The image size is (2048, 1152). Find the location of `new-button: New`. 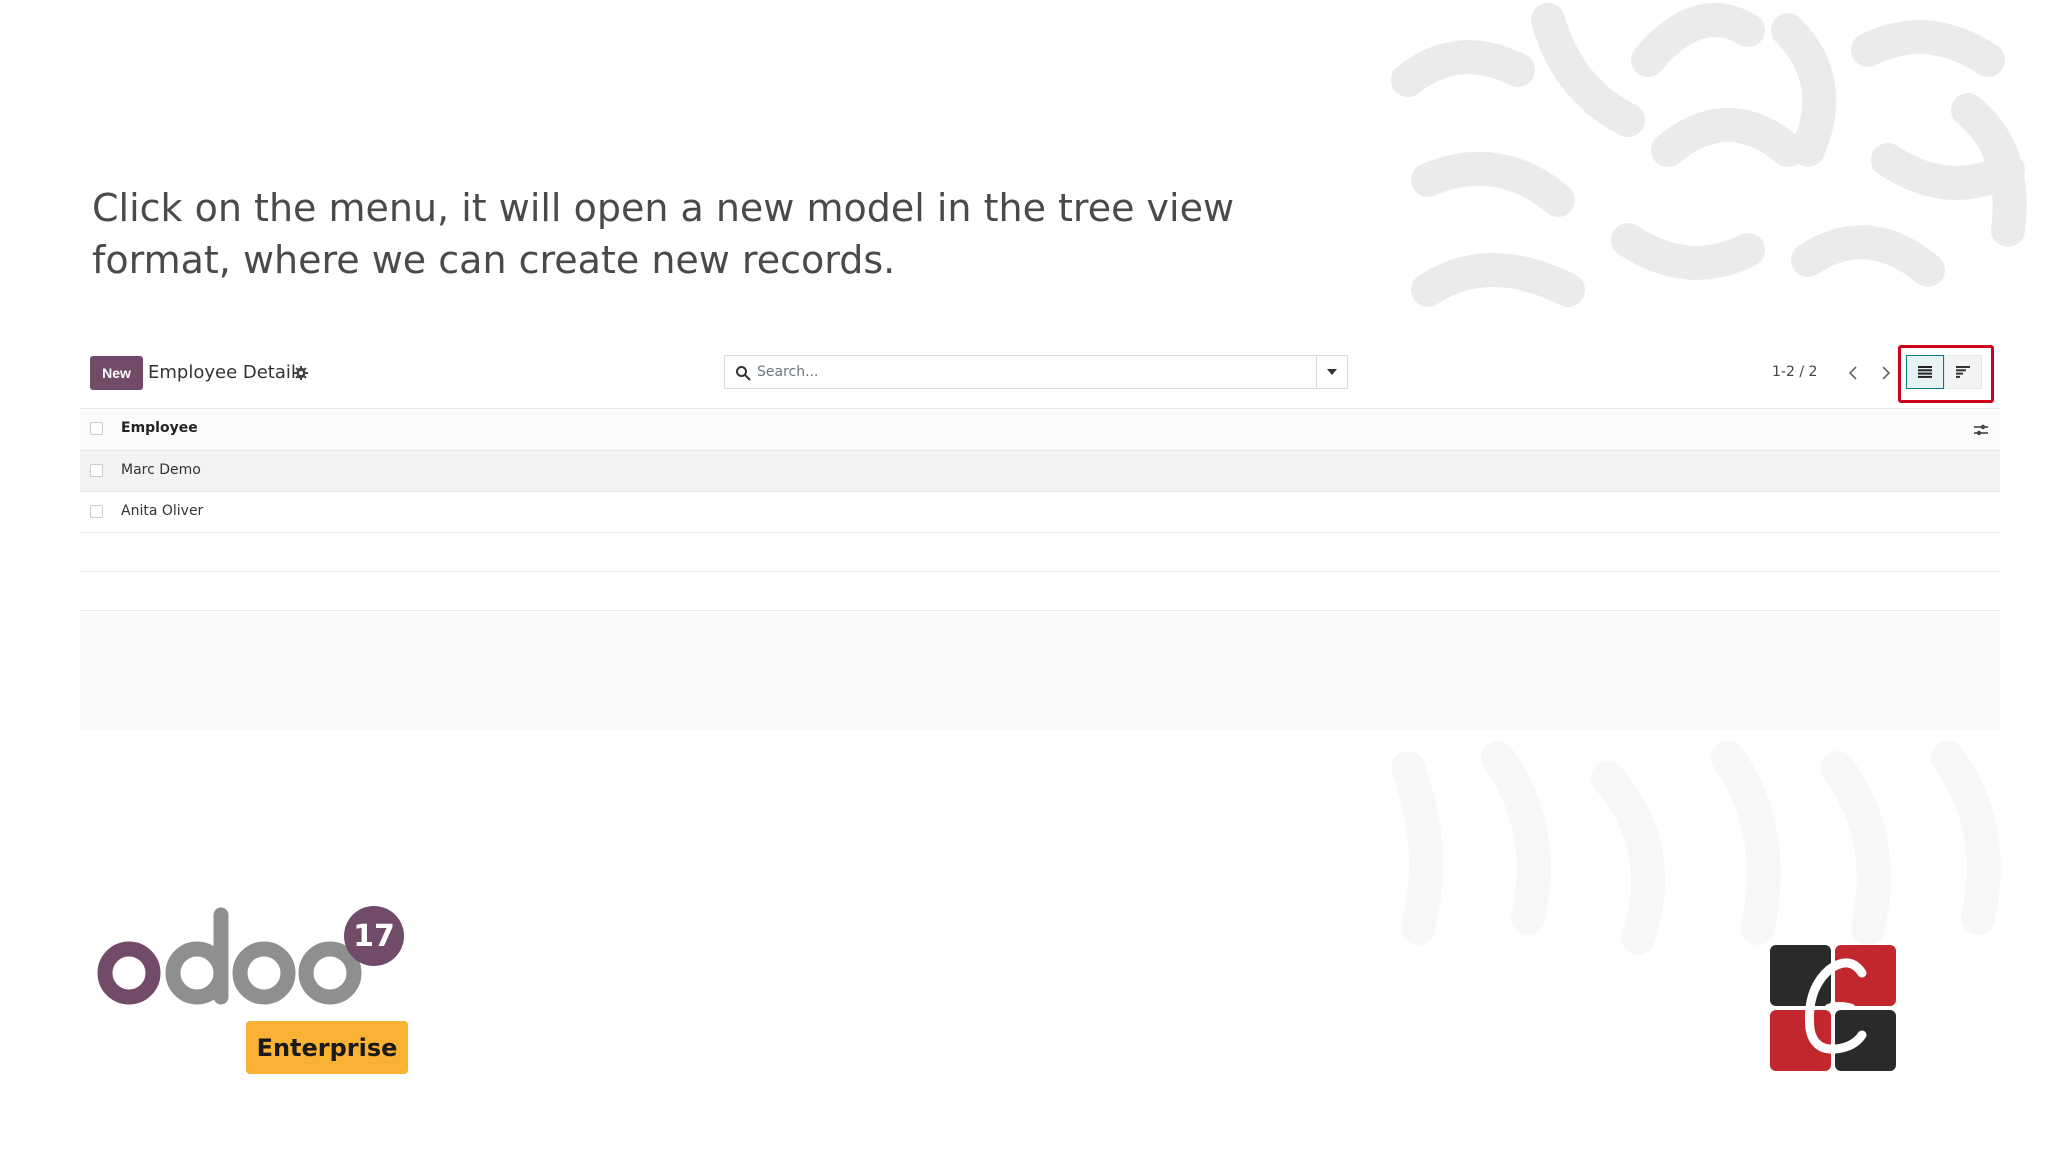

new-button: New is located at coordinates (116, 373).